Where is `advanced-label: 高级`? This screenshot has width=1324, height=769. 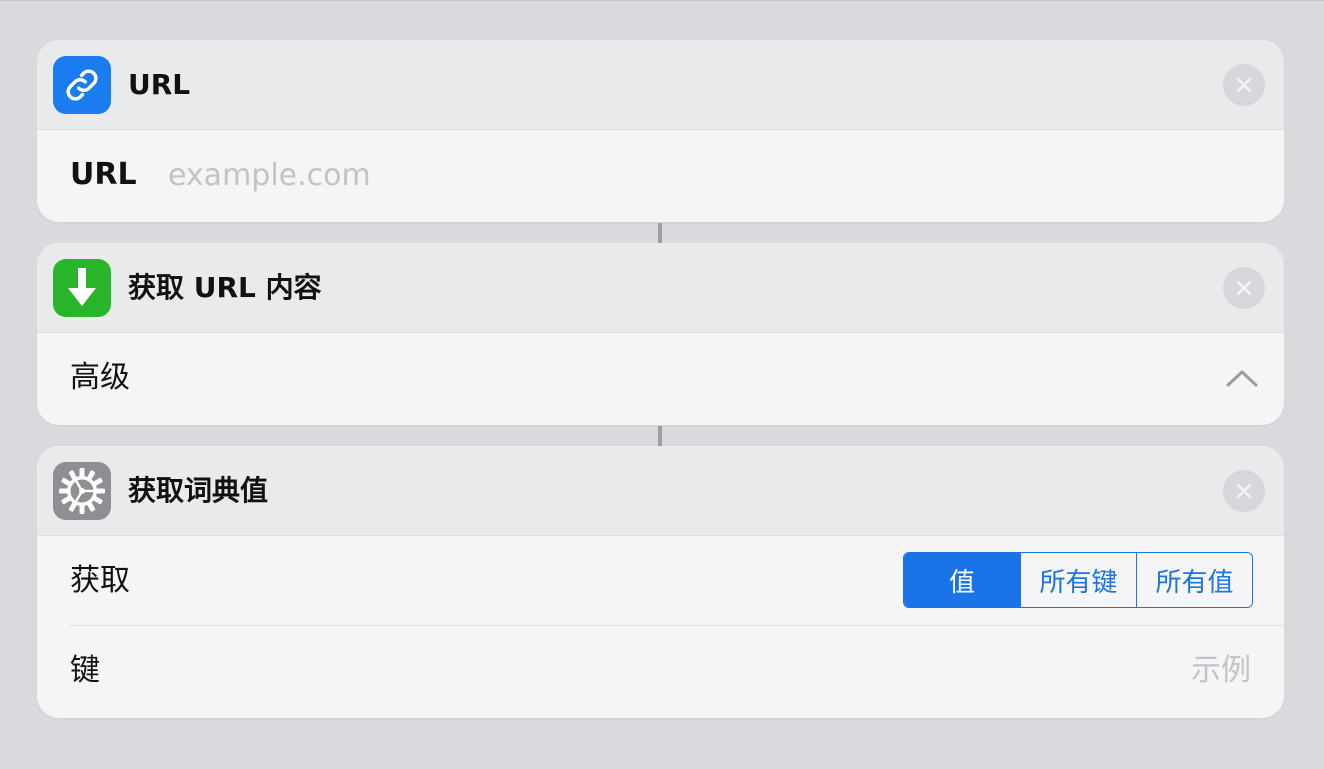 advanced-label: 高级 is located at coordinates (100, 377).